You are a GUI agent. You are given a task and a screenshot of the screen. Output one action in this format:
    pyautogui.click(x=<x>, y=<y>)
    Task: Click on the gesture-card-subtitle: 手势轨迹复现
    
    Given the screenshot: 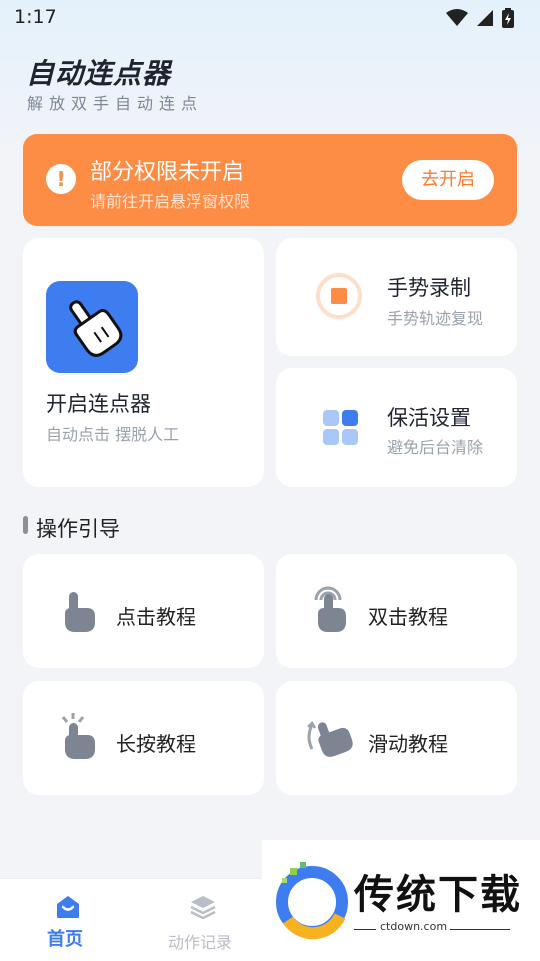 What is the action you would take?
    pyautogui.click(x=435, y=318)
    